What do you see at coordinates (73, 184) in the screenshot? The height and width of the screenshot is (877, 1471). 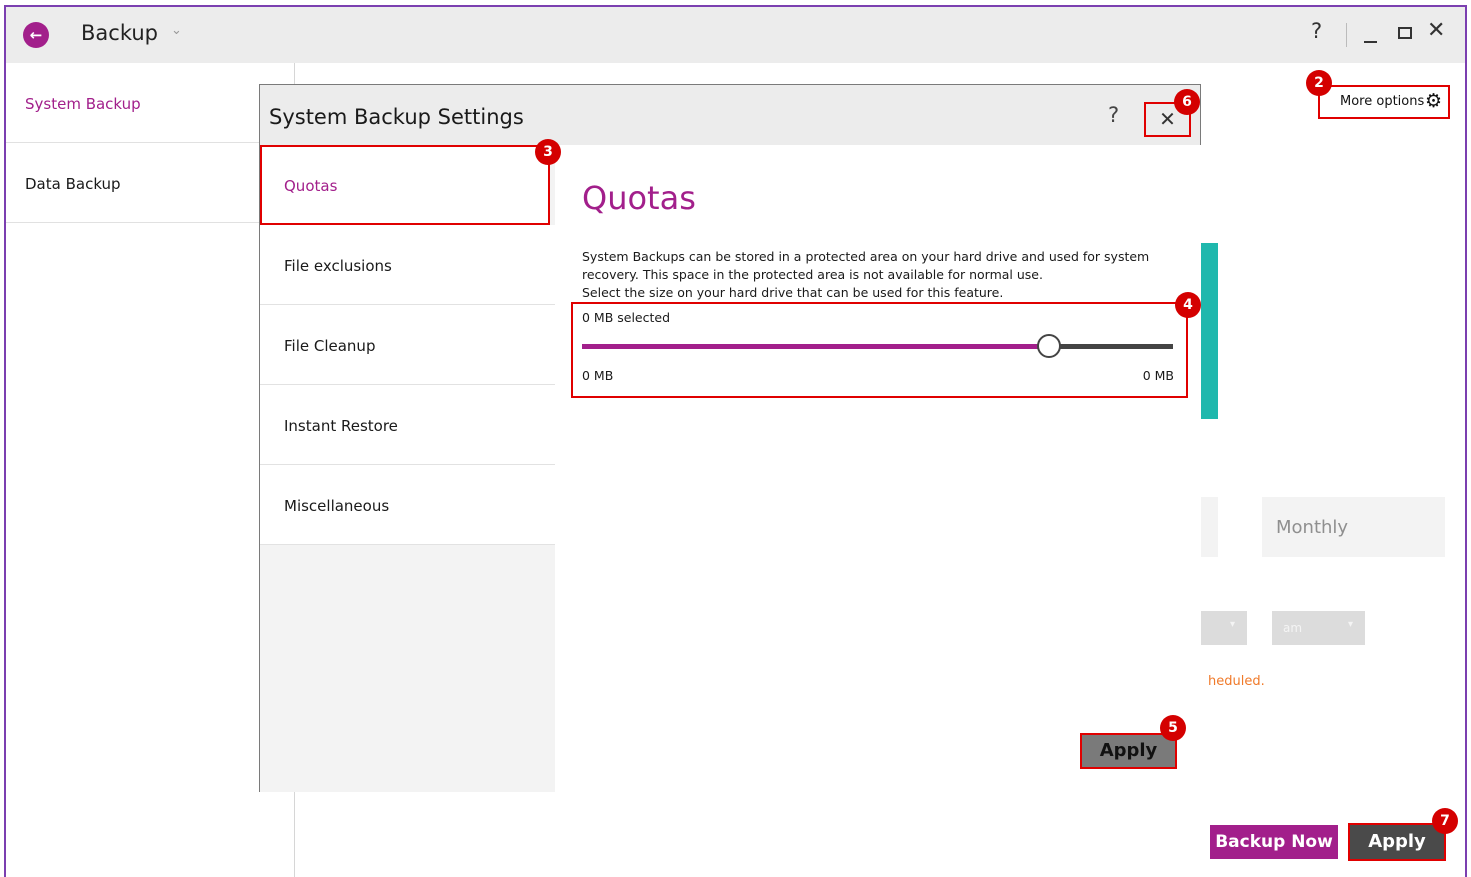 I see `sidebar-item-label: Data Backup` at bounding box center [73, 184].